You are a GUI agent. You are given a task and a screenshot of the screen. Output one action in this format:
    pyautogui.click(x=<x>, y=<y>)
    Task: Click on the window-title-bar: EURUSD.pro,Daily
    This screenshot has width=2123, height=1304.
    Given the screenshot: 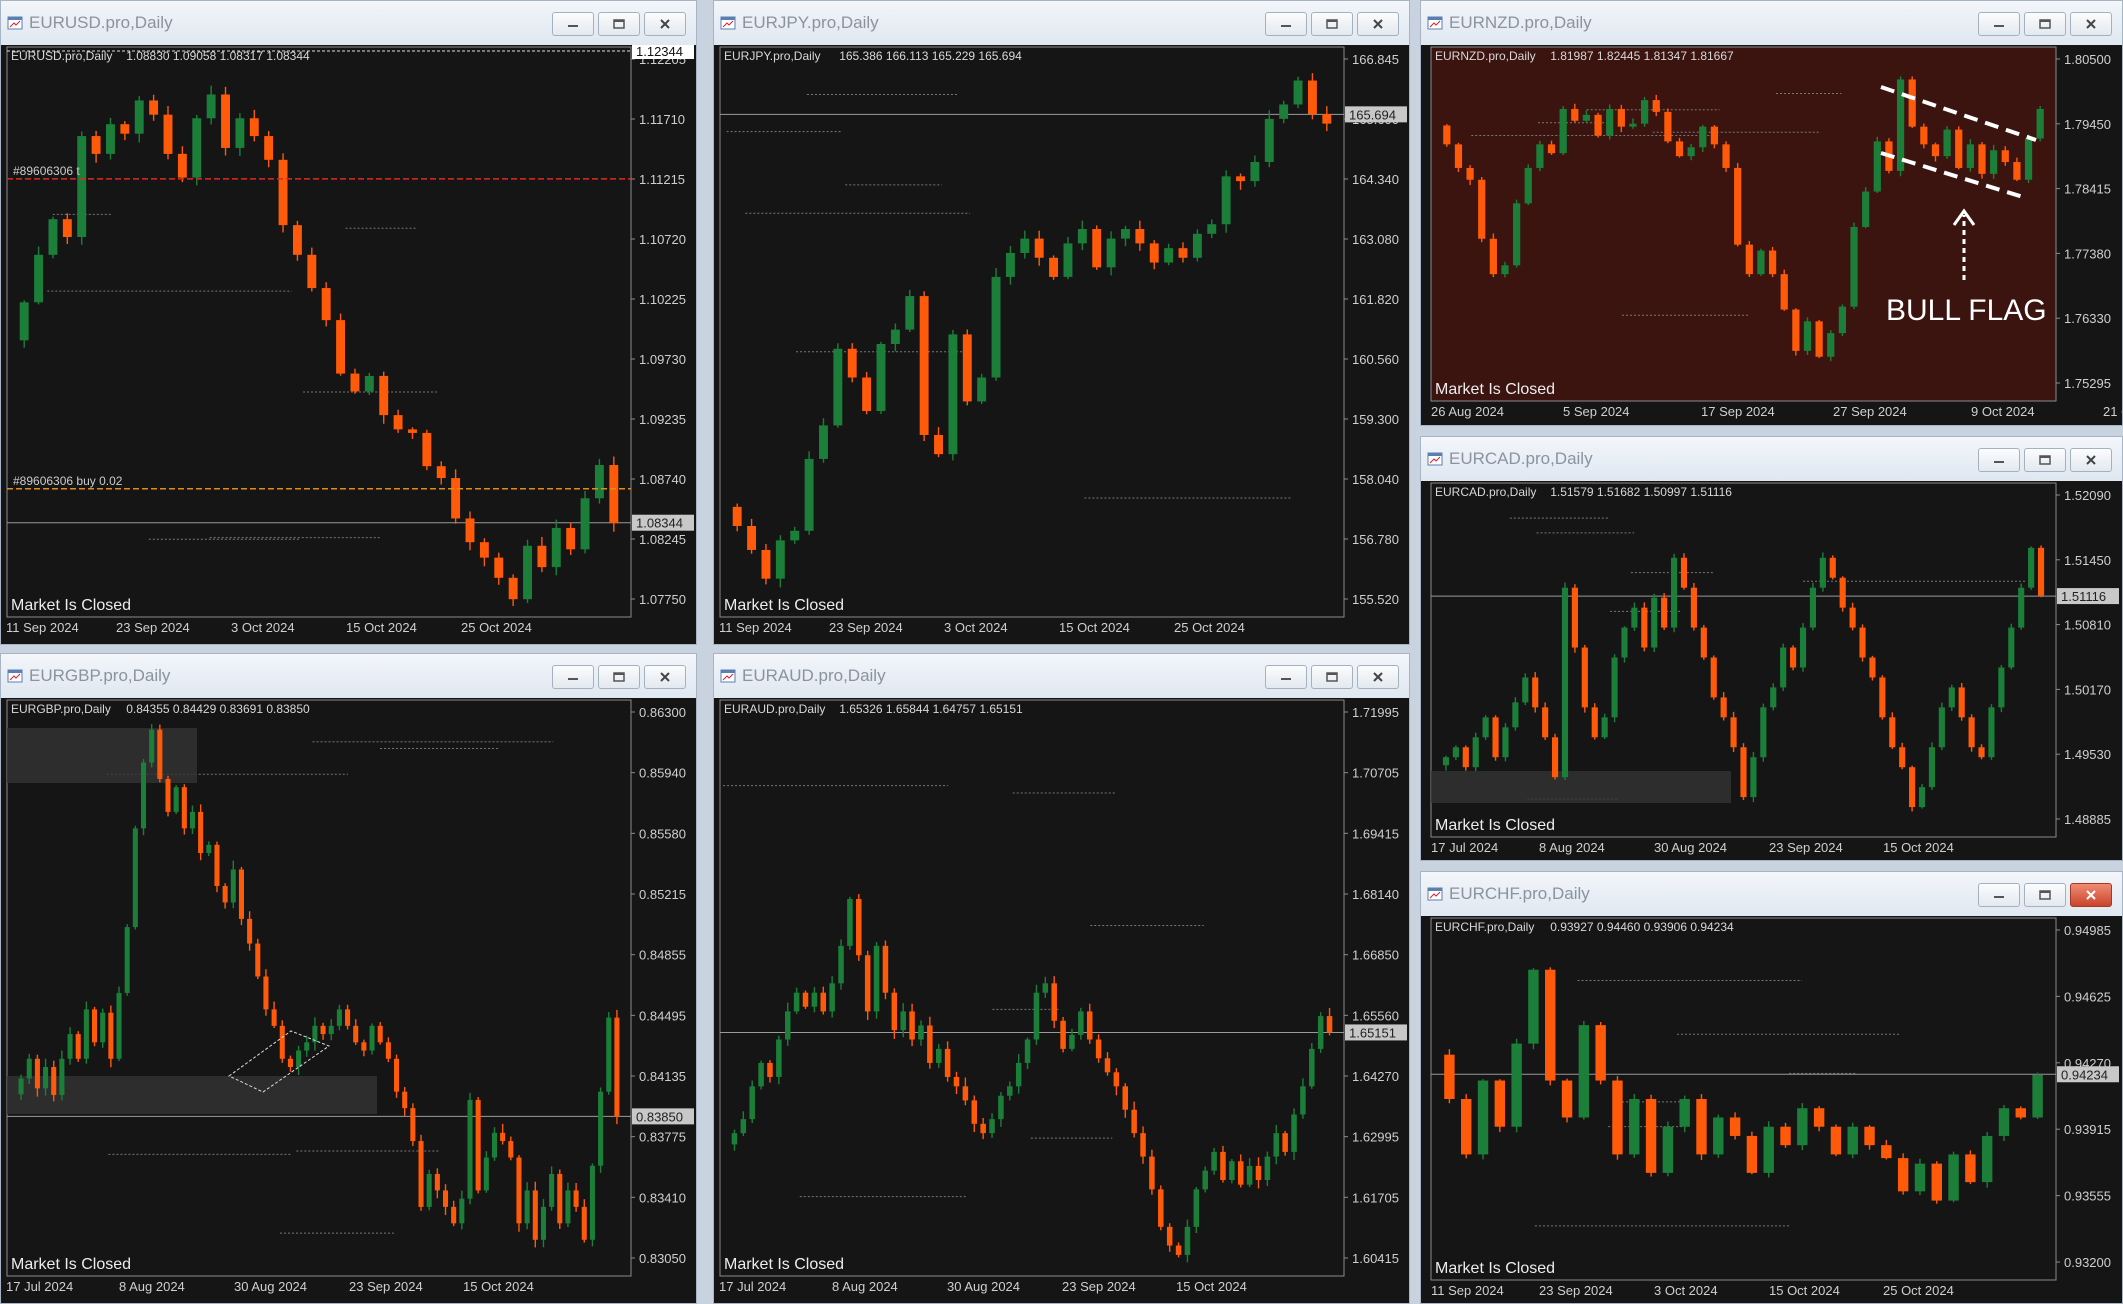 What is the action you would take?
    pyautogui.click(x=348, y=23)
    